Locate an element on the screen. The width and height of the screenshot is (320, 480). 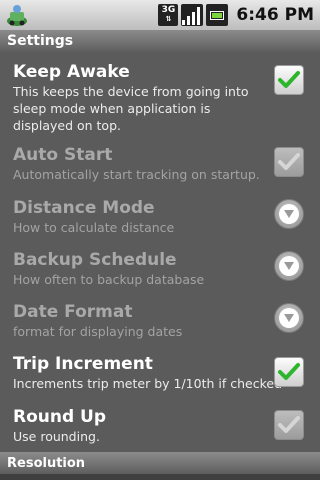
section-header-resolution: Resolution is located at coordinates (160, 463).